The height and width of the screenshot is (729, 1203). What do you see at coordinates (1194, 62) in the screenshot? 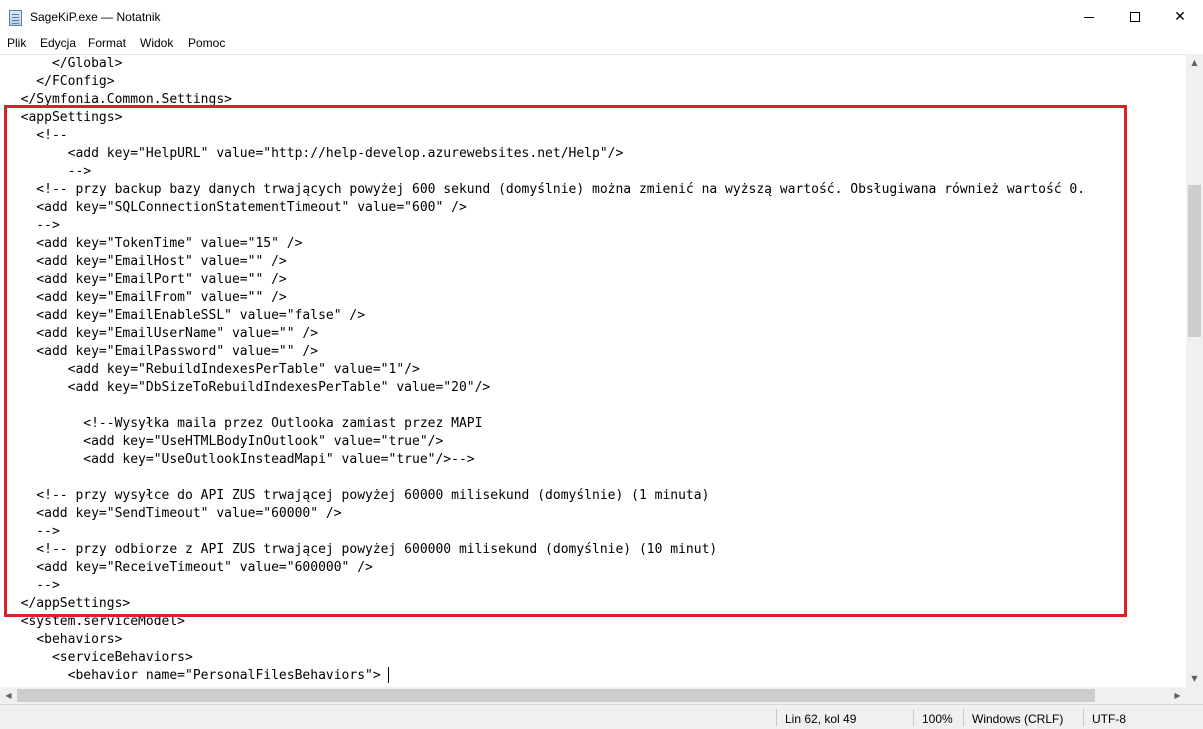
I see `scroll-up-icon: ▲` at bounding box center [1194, 62].